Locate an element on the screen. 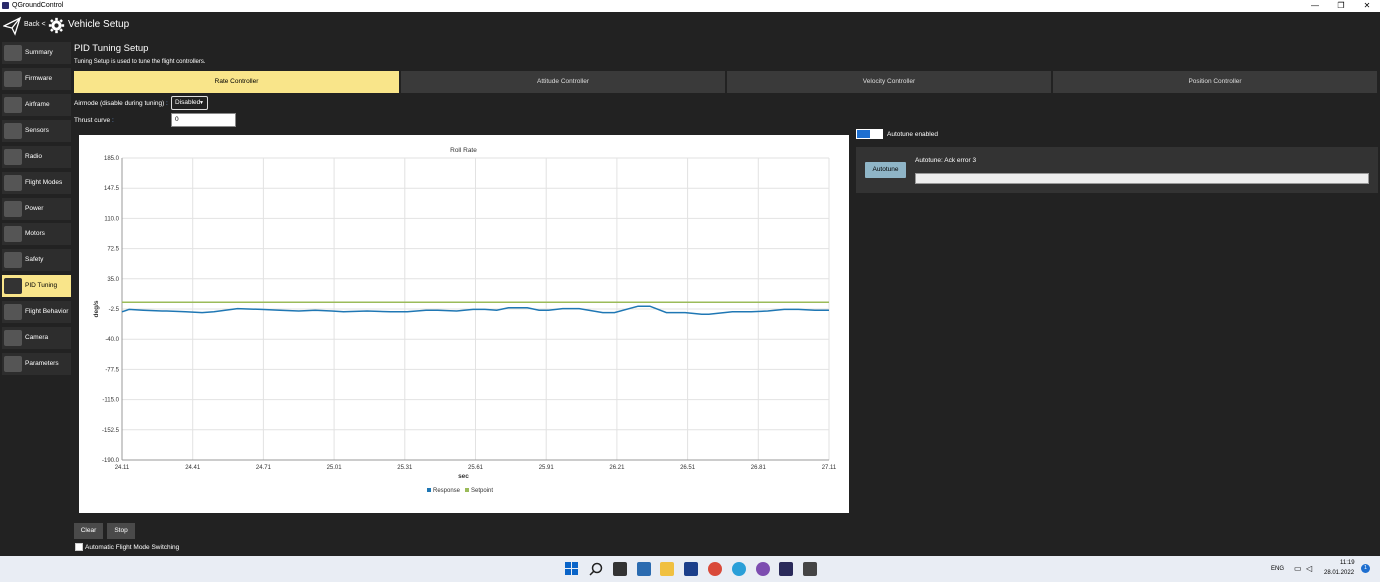 This screenshot has height=582, width=1380. sidebar-item-motors: Motors is located at coordinates (36, 234).